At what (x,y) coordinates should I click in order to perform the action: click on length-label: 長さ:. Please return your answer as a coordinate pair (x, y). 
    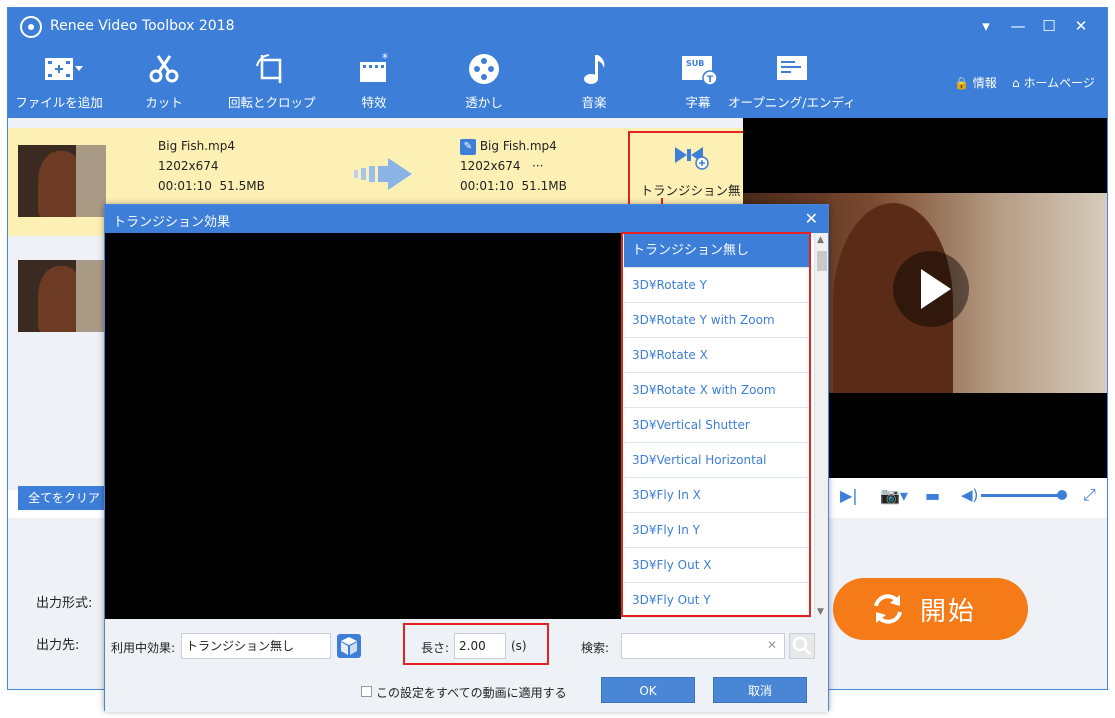
    Looking at the image, I should click on (435, 648).